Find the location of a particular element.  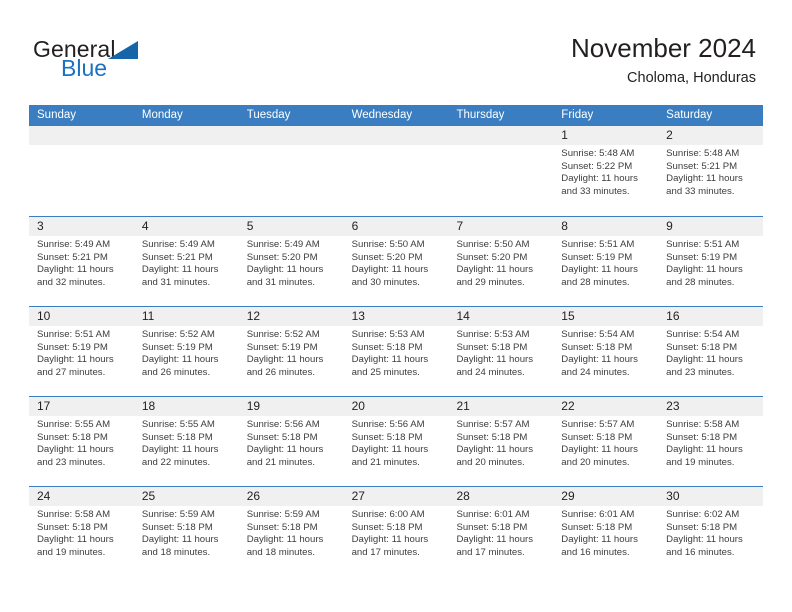

day-number-bar: 28 is located at coordinates (501, 496).